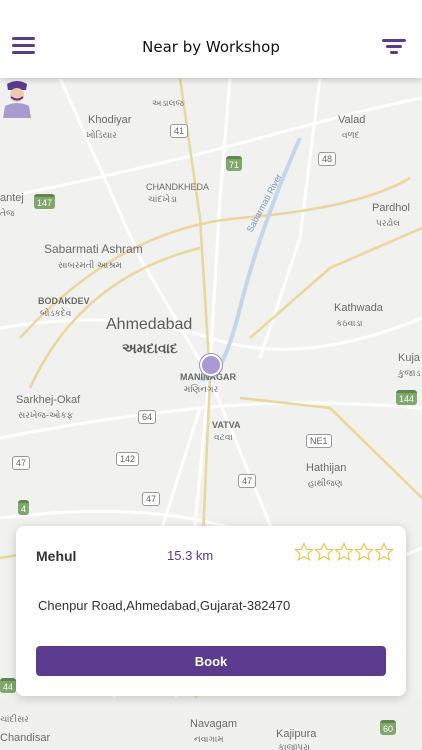  Describe the element at coordinates (179, 131) in the screenshot. I see `road-shield: 41` at that location.